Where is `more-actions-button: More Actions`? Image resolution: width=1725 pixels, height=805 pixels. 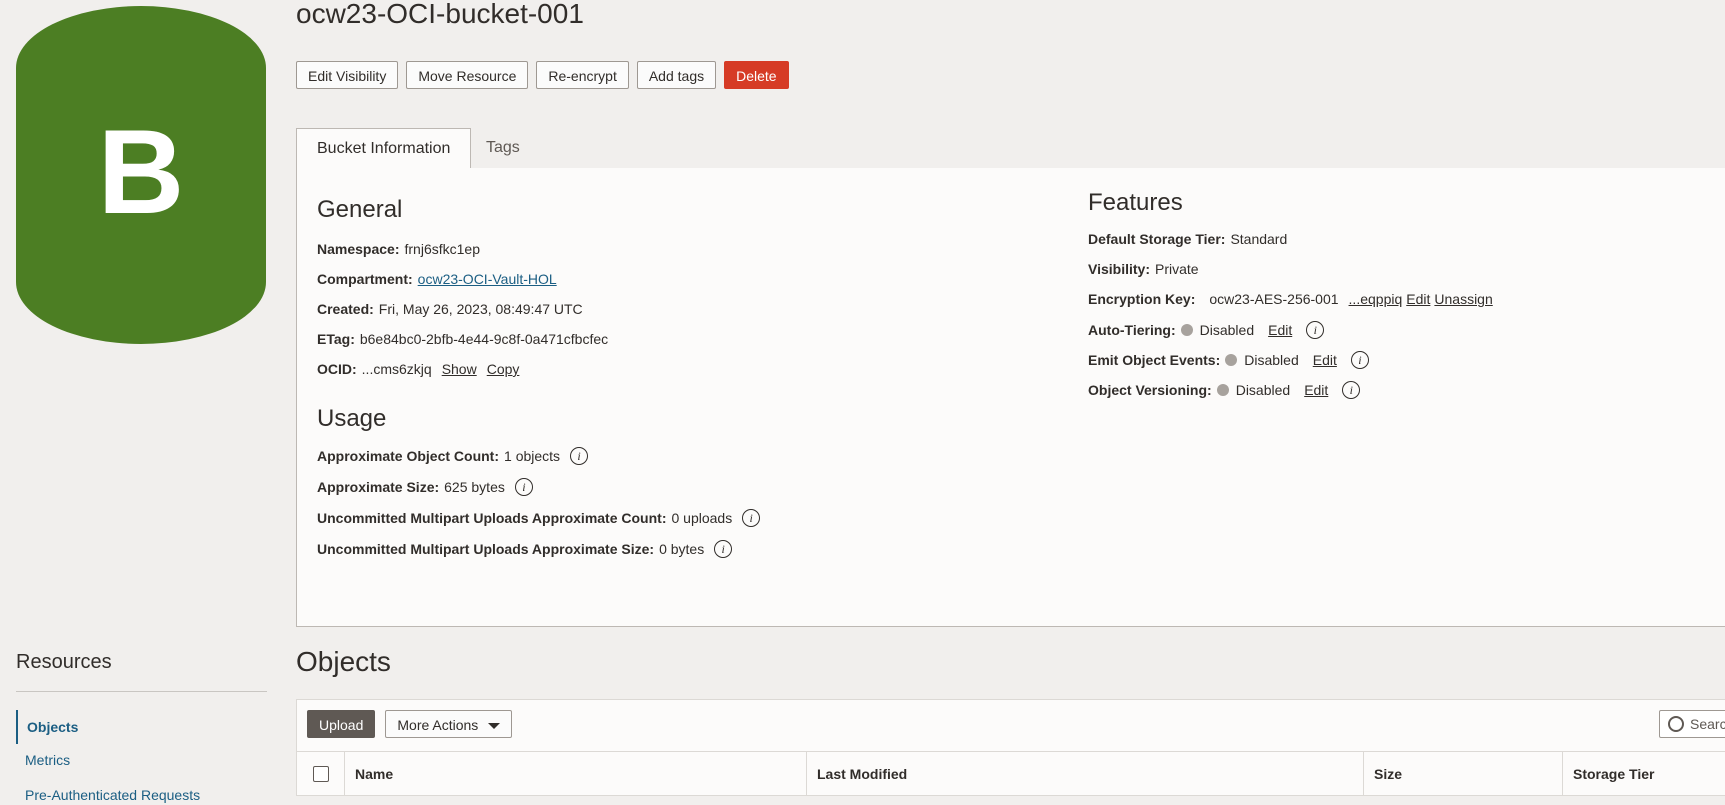 more-actions-button: More Actions is located at coordinates (449, 724).